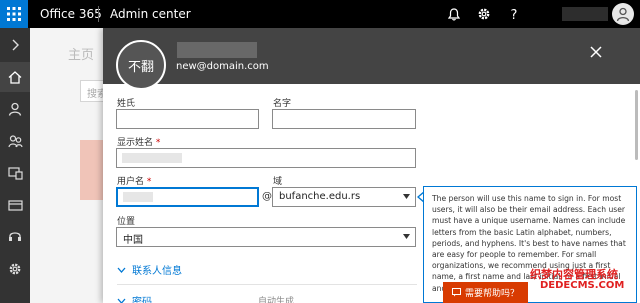 Image resolution: width=640 pixels, height=303 pixels. I want to click on domain-value: bufanche.edu.rs, so click(320, 196).